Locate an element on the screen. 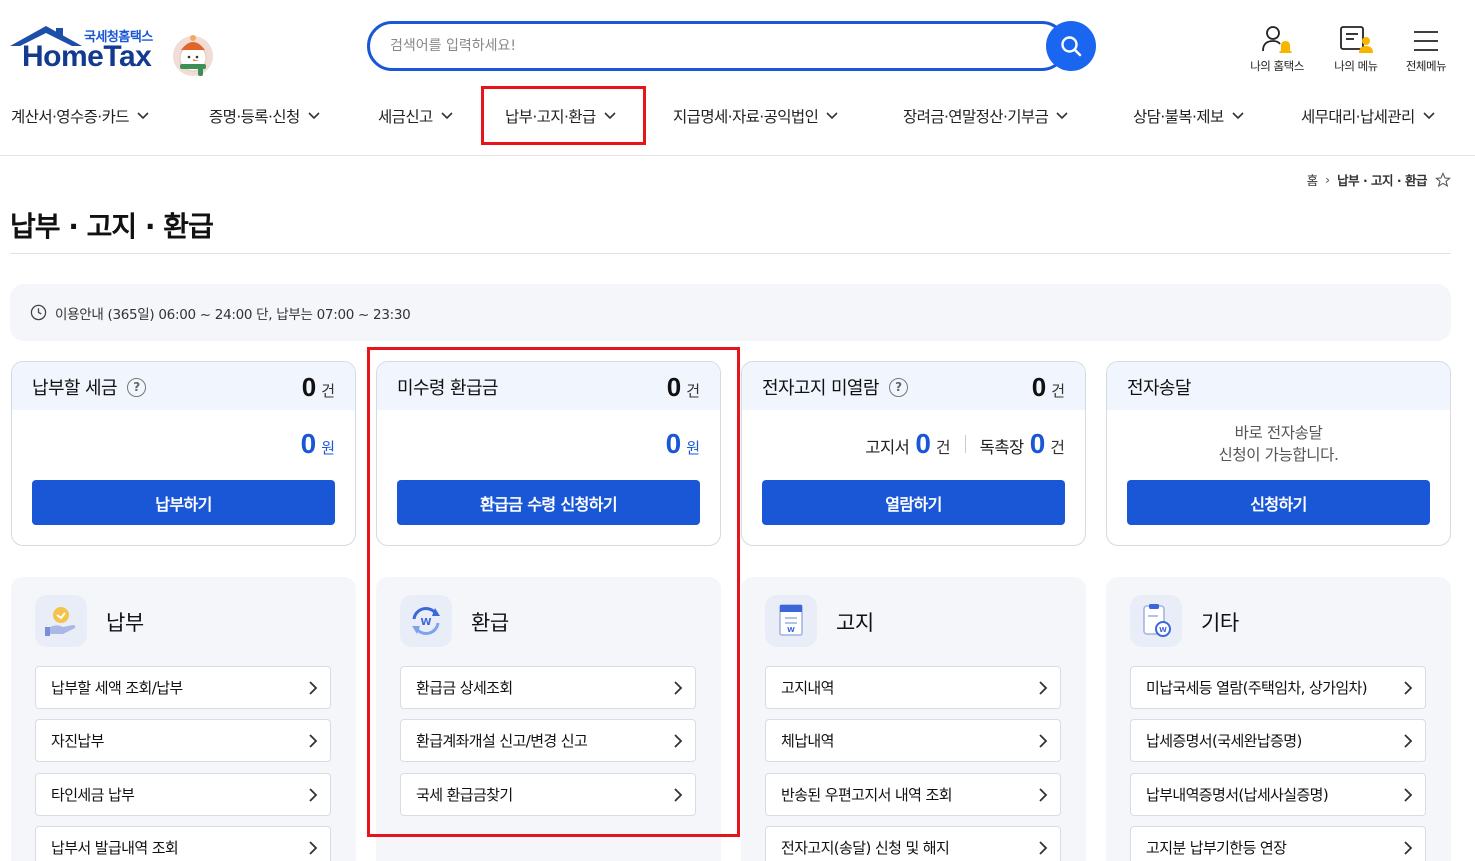 The height and width of the screenshot is (861, 1475). card-unread-e-notice: 전자고지 미열람 ? 0 건 고지서 0 건 독촉장 0 건 열람하기 is located at coordinates (913, 453).